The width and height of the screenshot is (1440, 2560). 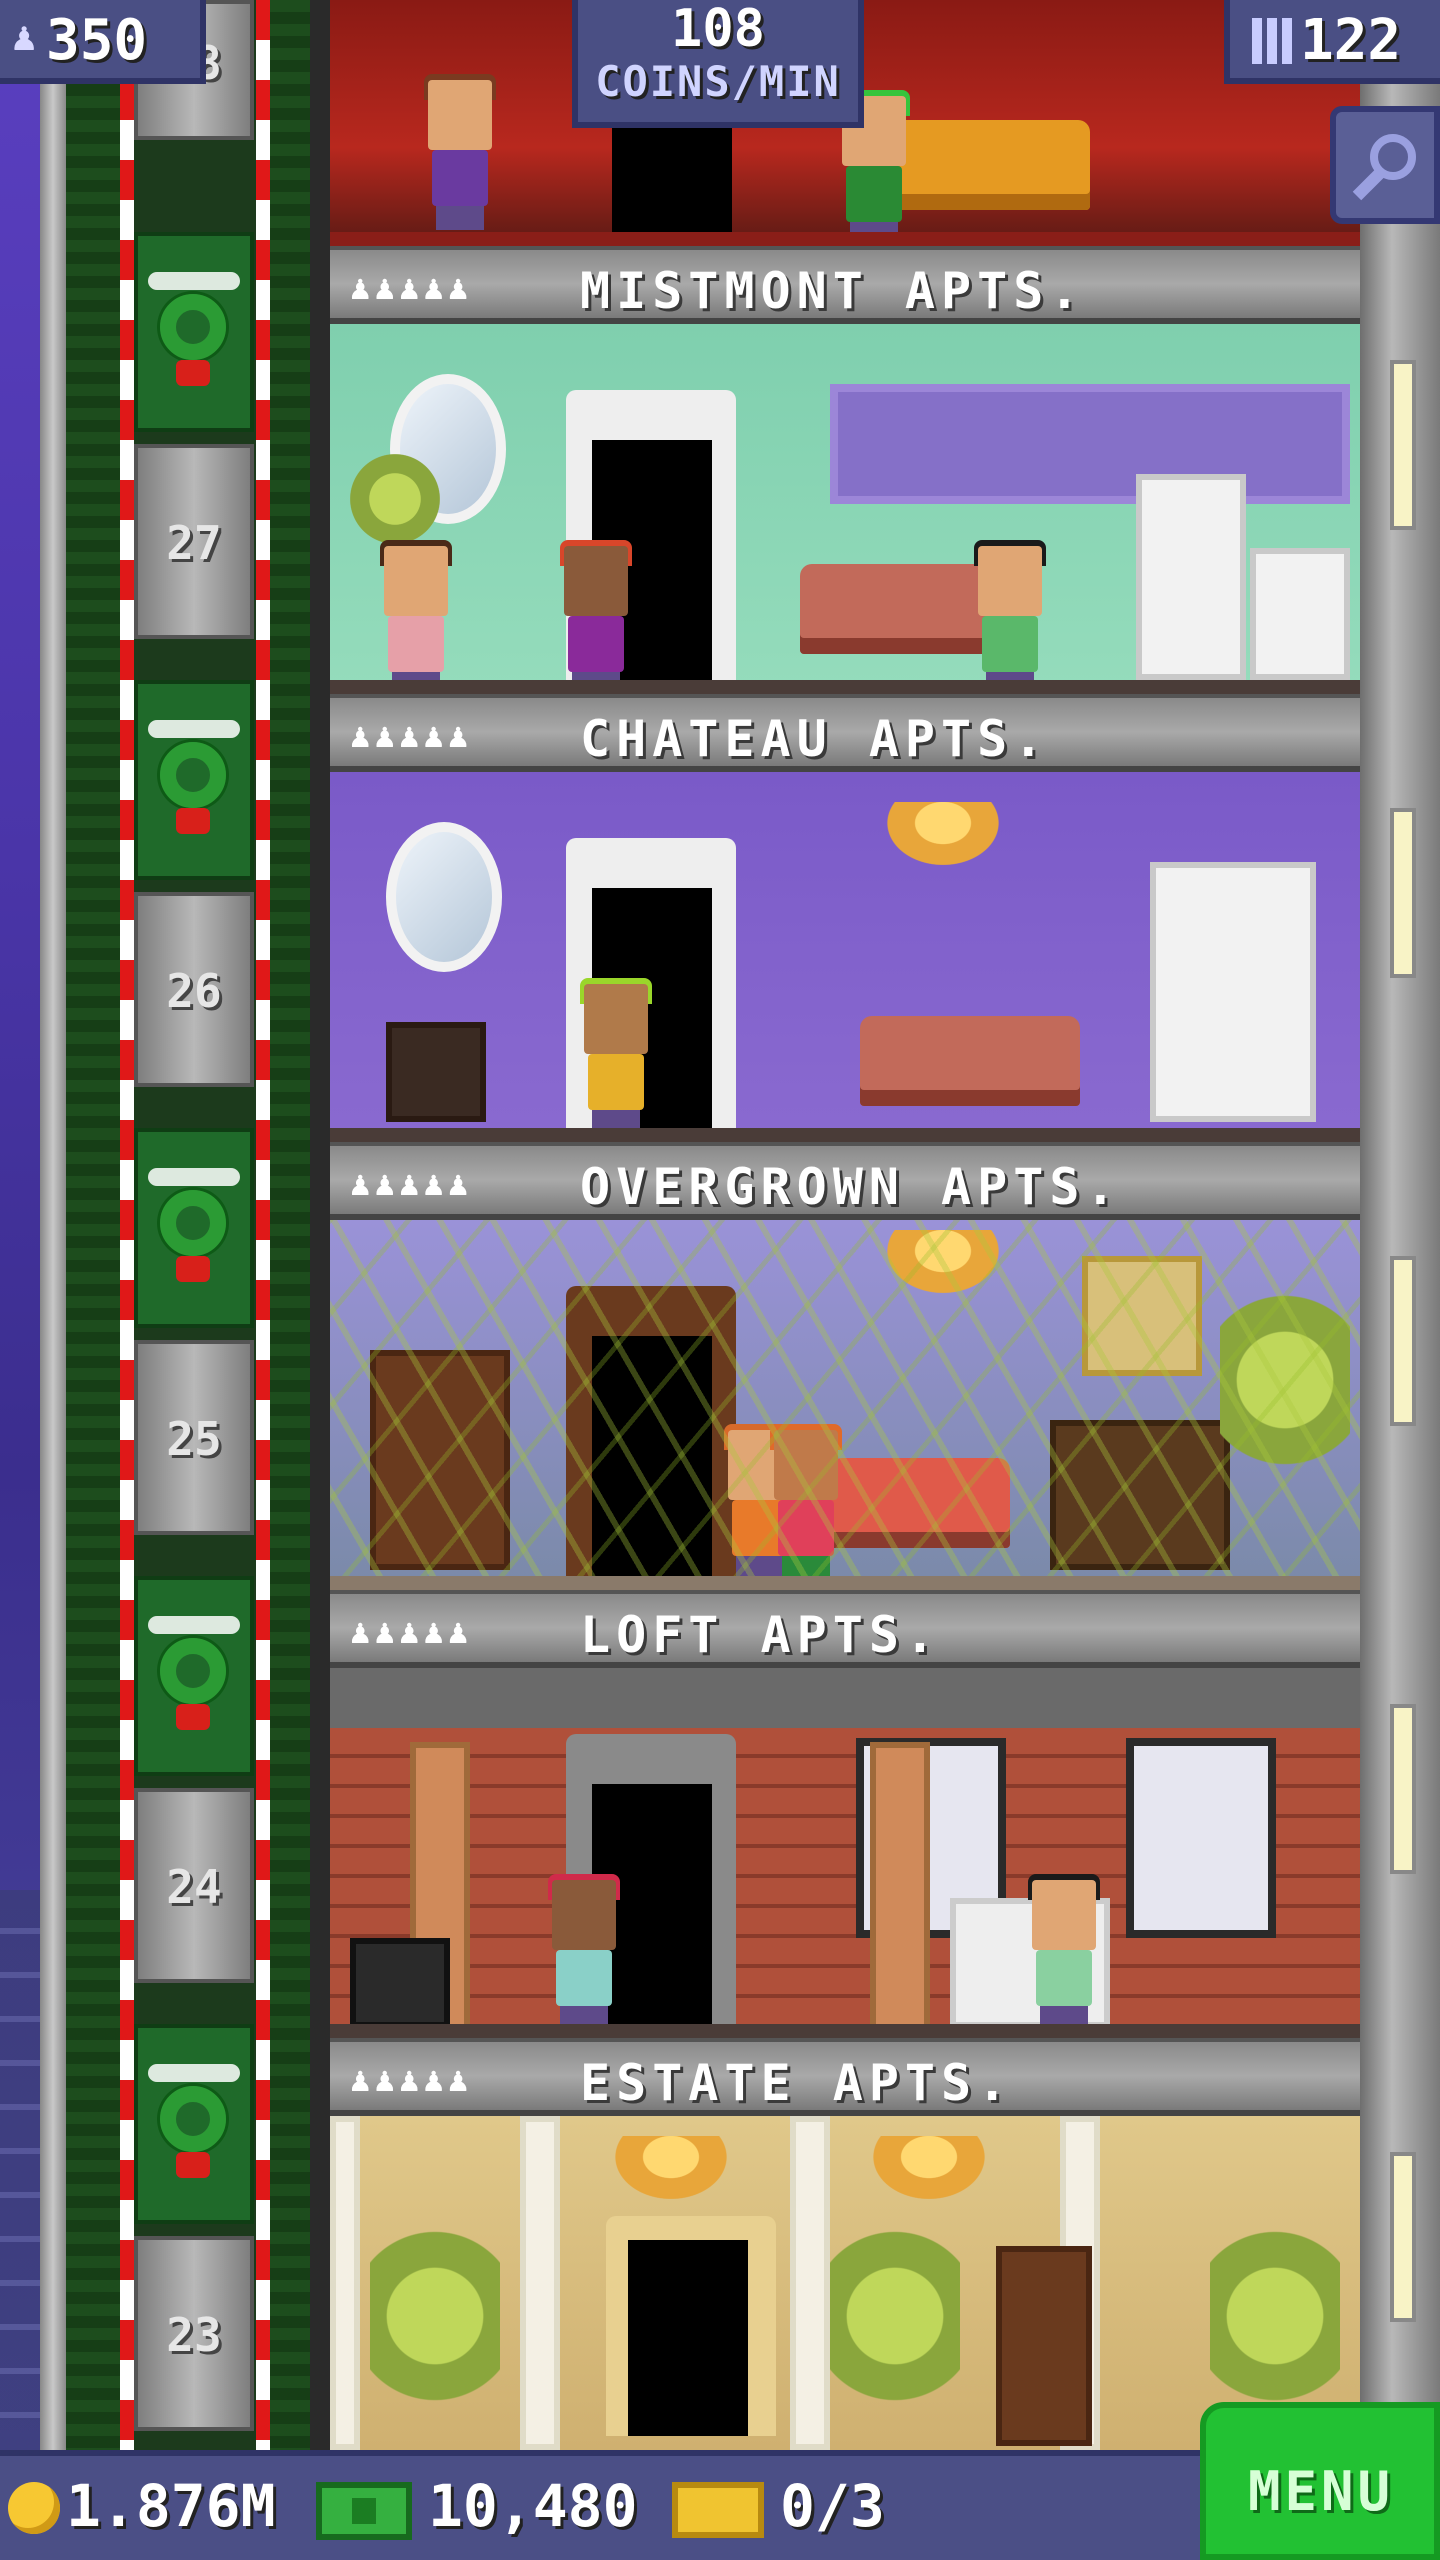 I want to click on population-counter: ♟ 350, so click(x=103, y=42).